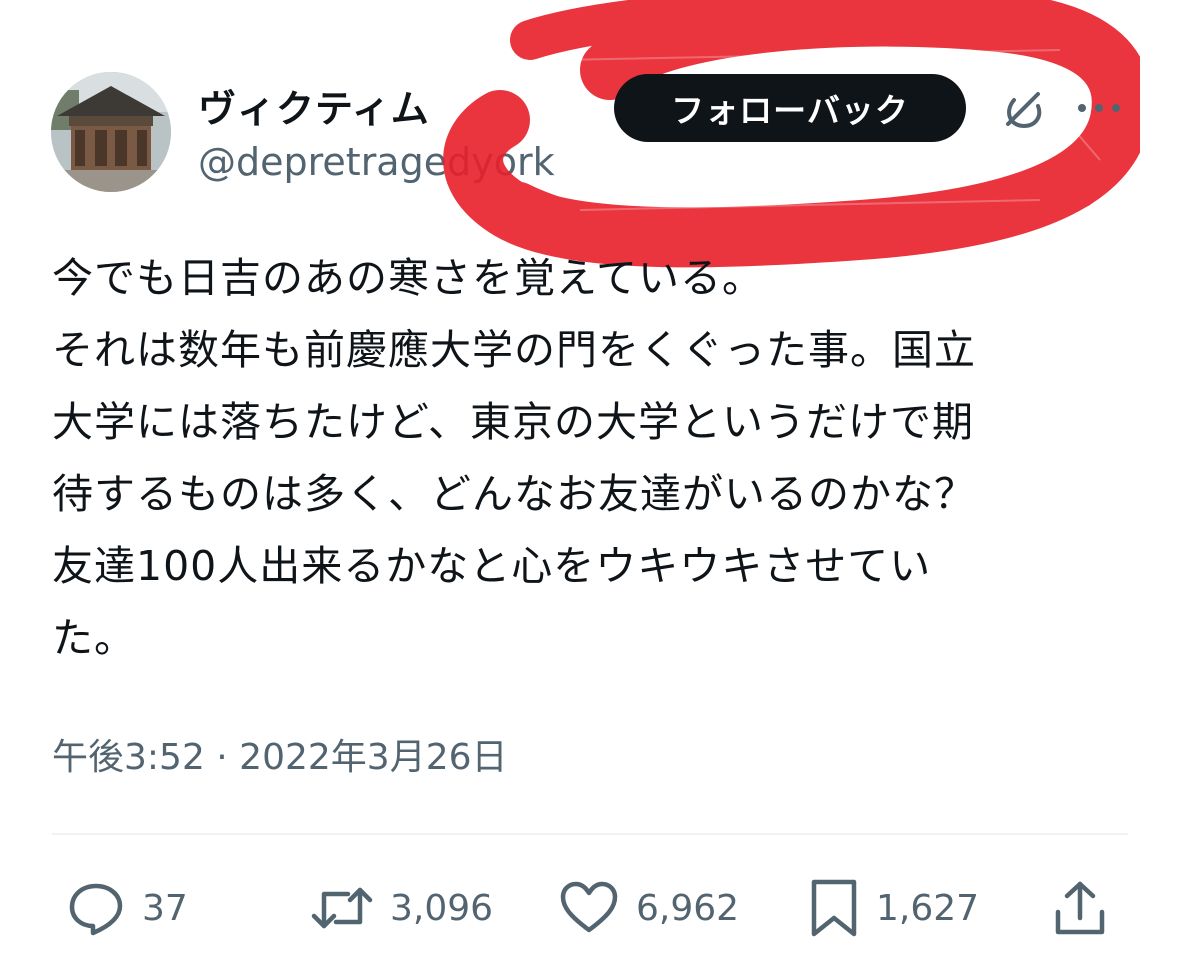  Describe the element at coordinates (96, 909) in the screenshot. I see `reply-icon` at that location.